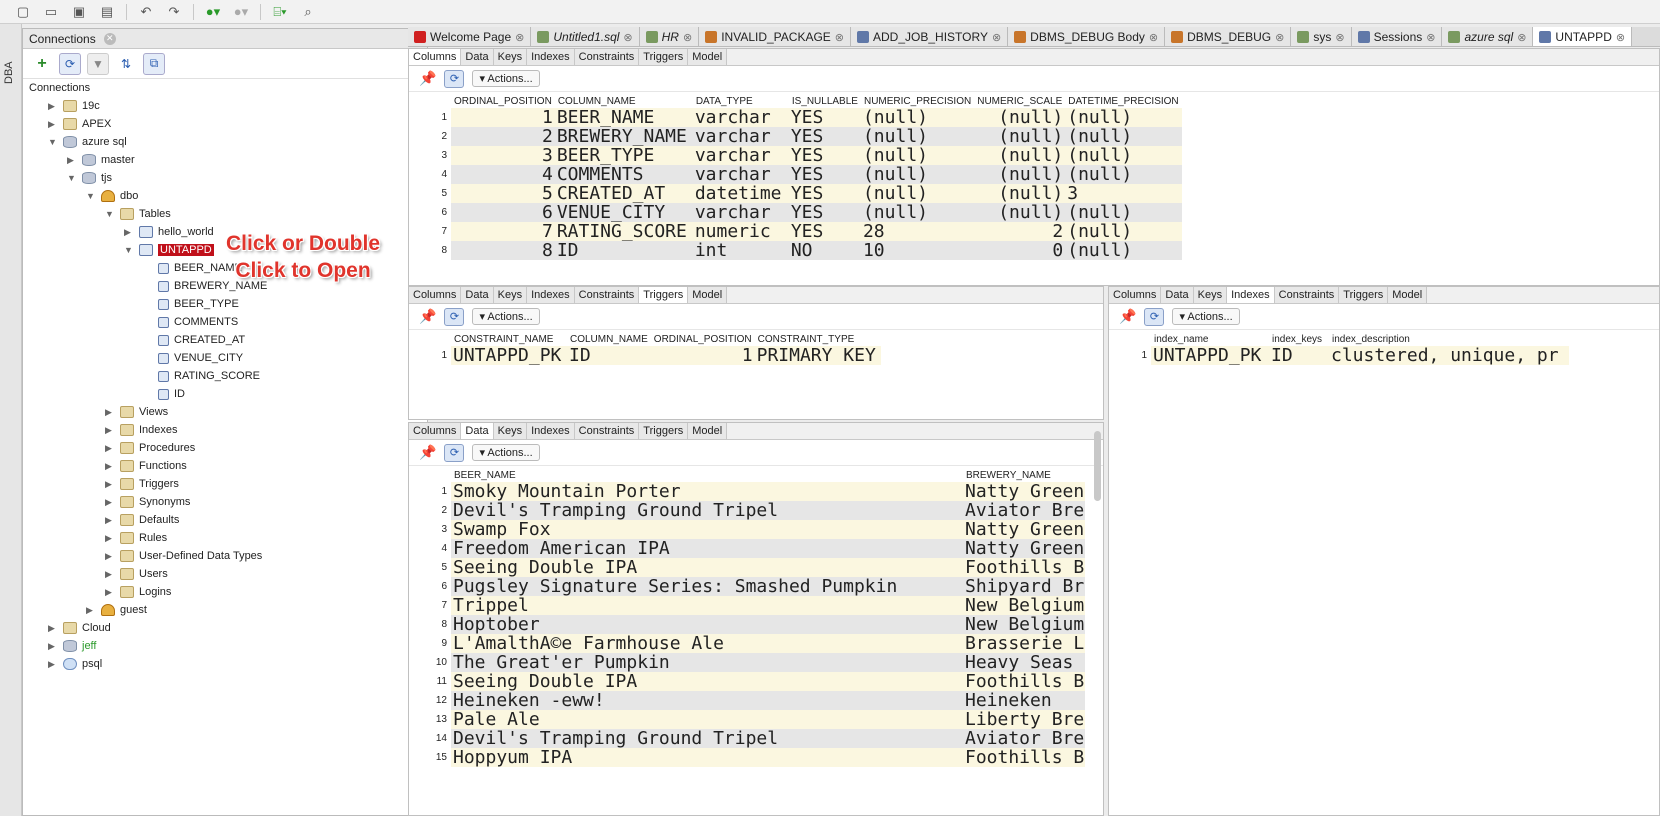 This screenshot has width=1660, height=816. I want to click on table-cell: RATING_SCORE, so click(623, 231).